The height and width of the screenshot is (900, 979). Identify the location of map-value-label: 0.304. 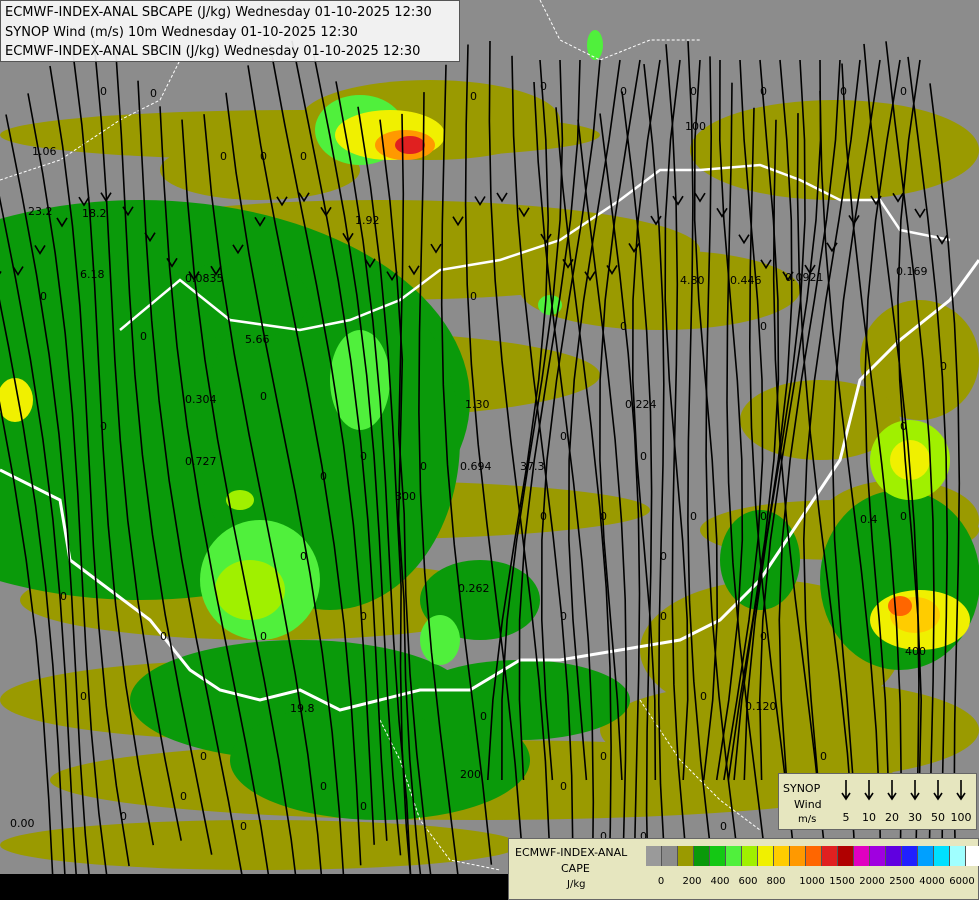
(201, 399).